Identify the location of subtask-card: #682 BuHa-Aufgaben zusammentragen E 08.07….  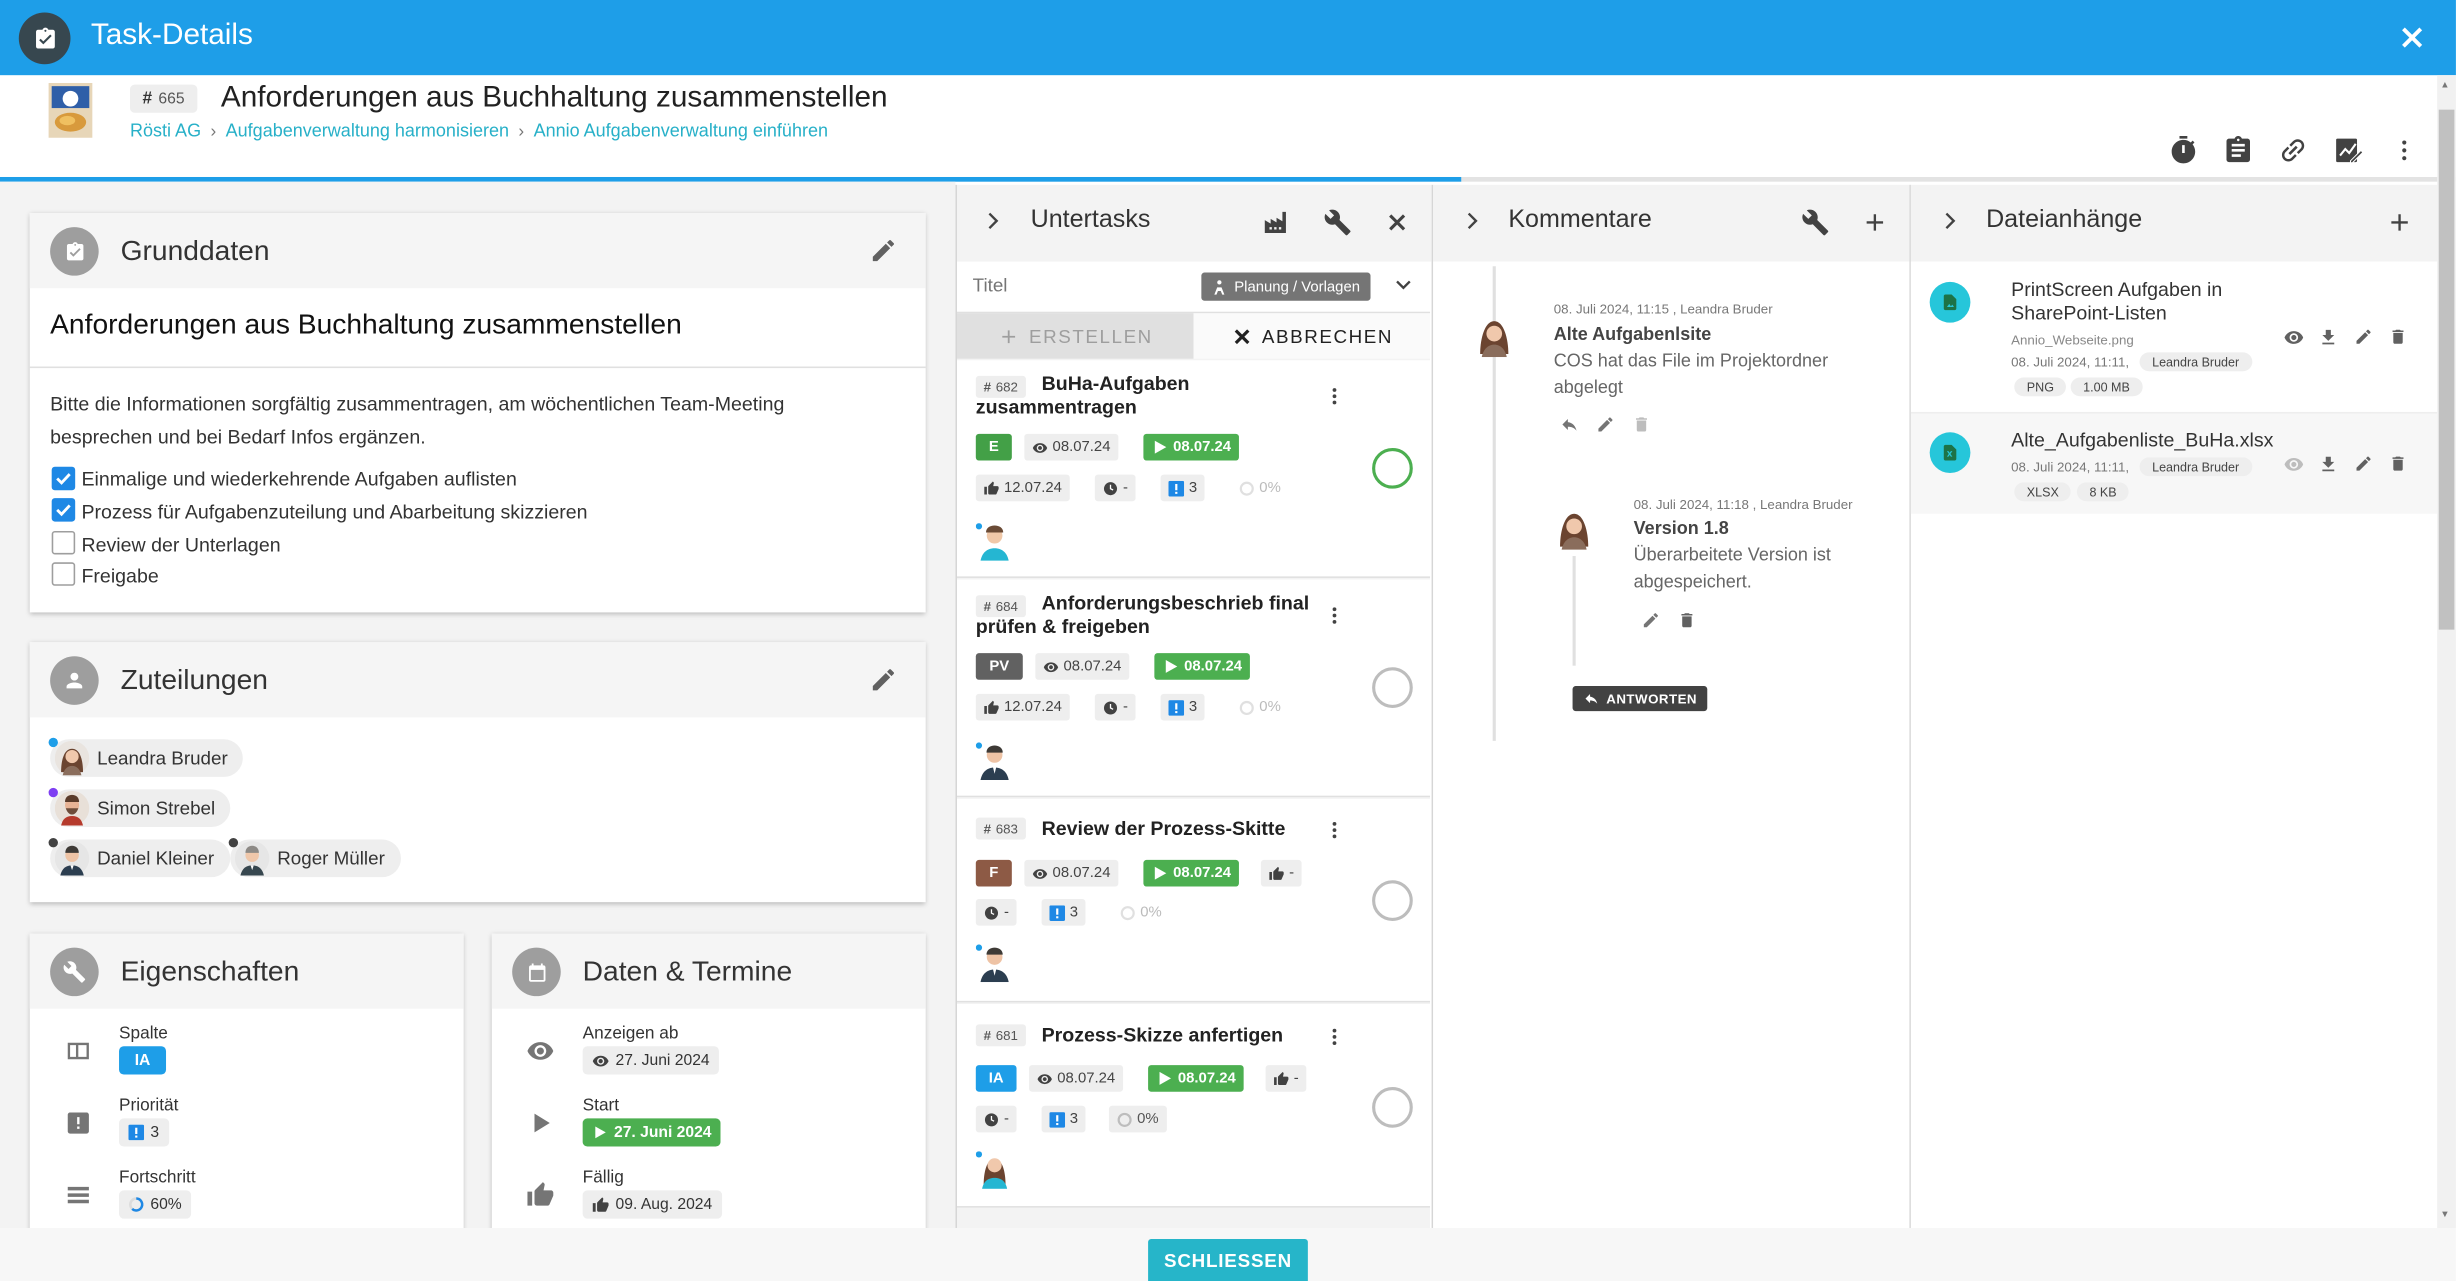
(1194, 469).